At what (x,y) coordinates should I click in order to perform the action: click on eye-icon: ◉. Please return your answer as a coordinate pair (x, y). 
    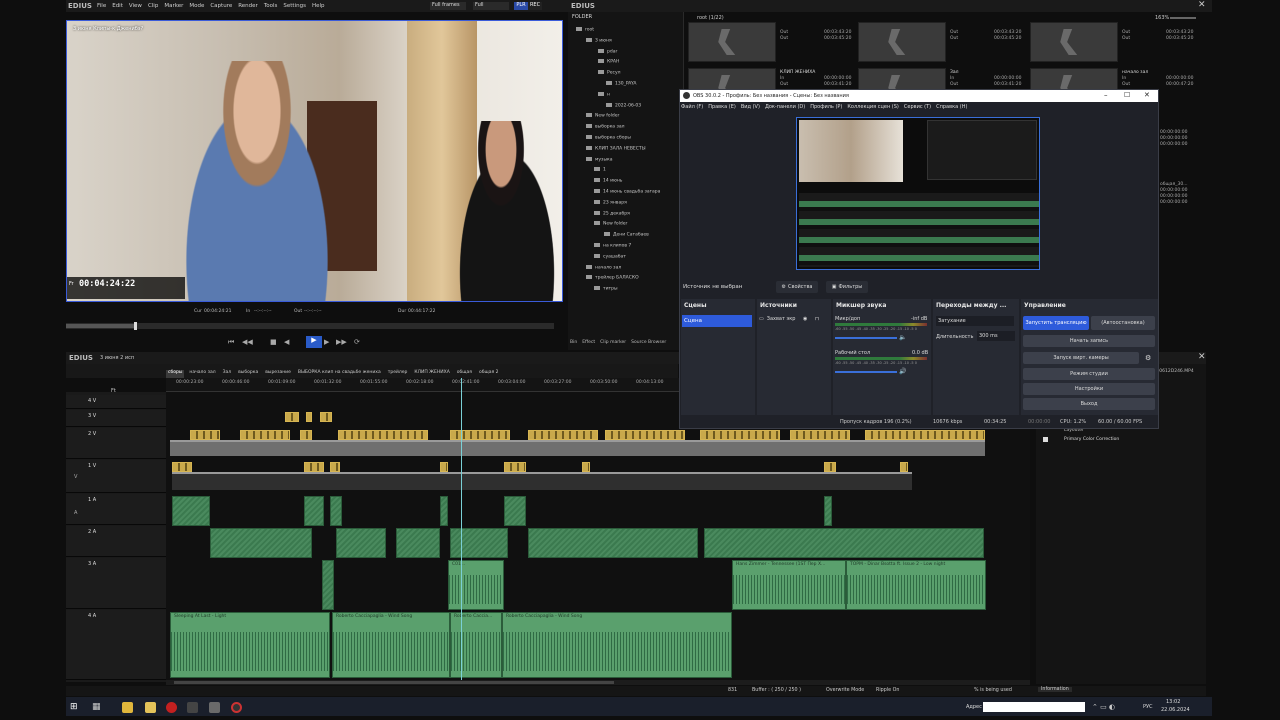
    Looking at the image, I should click on (805, 319).